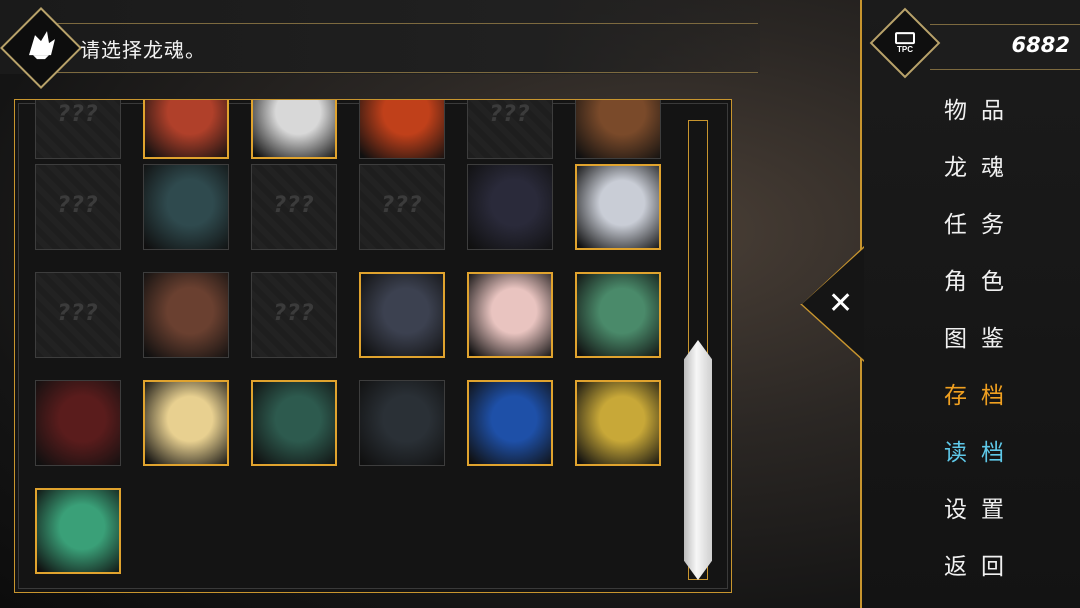  What do you see at coordinates (981, 165) in the screenshot?
I see `menu-item-dragon-soul: 龙魂` at bounding box center [981, 165].